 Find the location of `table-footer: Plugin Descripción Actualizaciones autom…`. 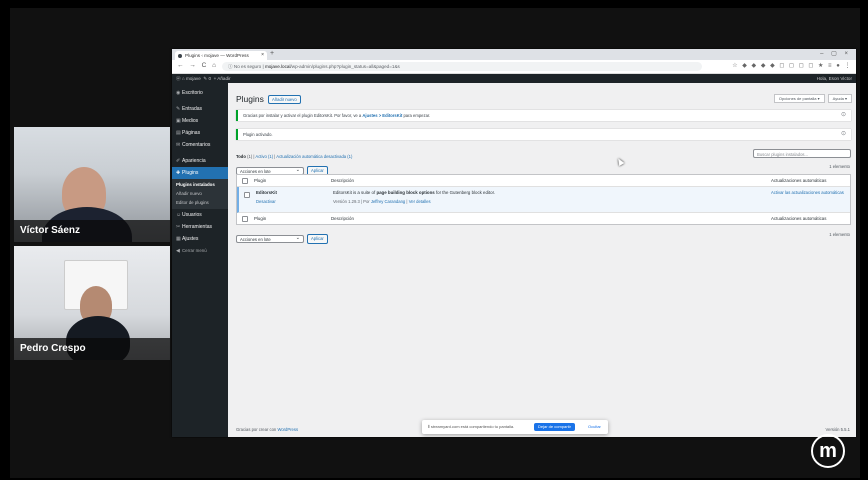

table-footer: Plugin Descripción Actualizaciones autom… is located at coordinates (543, 218).